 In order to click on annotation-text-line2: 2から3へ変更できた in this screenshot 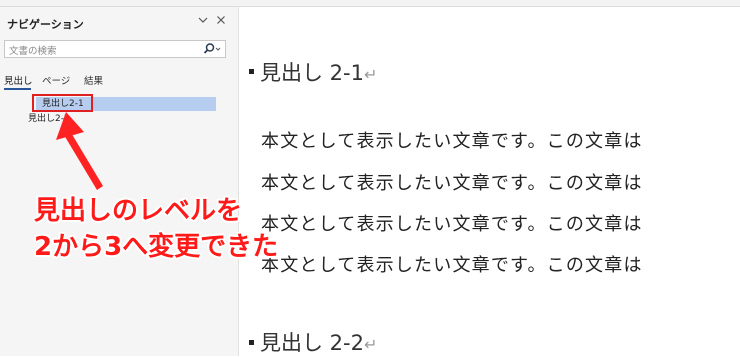, I will do `click(156, 247)`.